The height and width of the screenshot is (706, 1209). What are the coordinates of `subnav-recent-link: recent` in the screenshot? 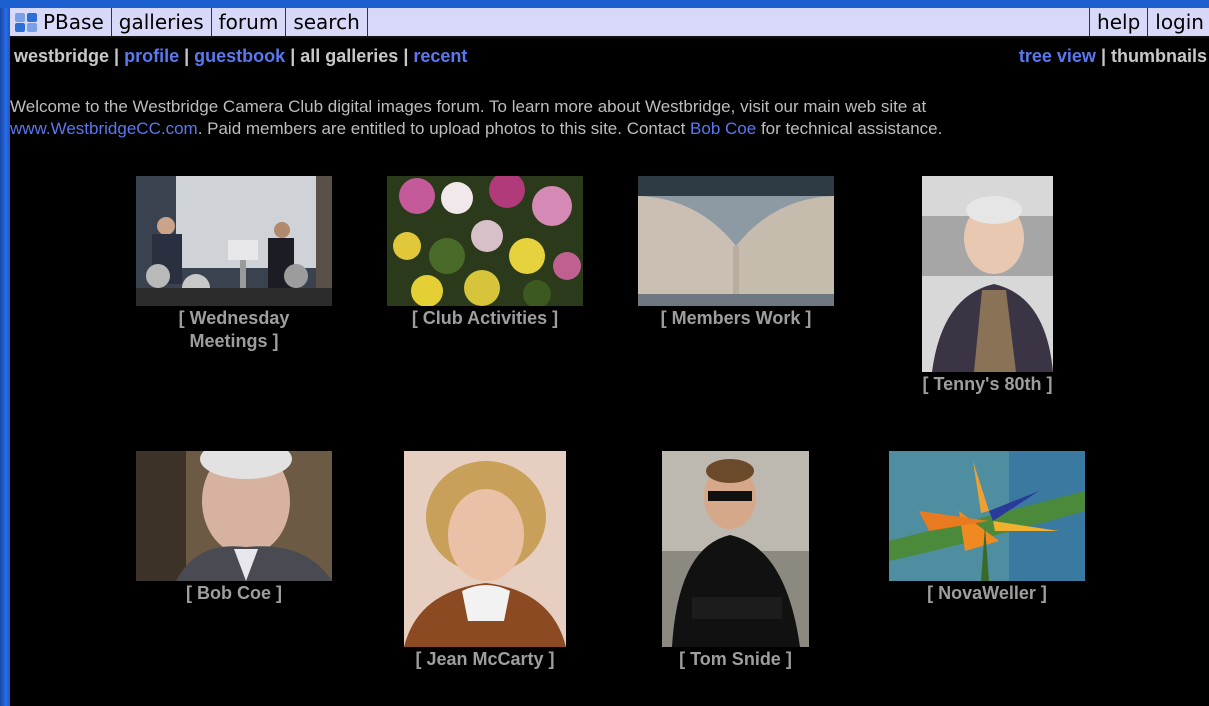 It's located at (440, 56).